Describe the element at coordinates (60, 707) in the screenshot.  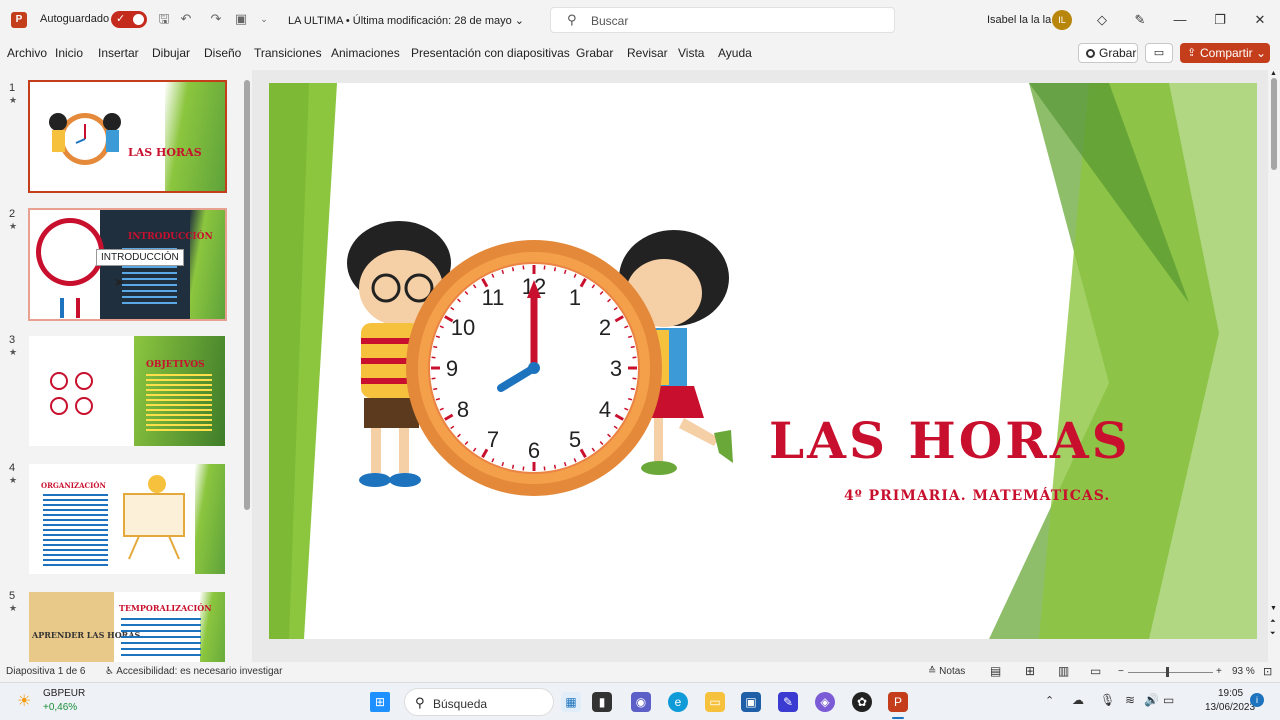
I see `stock-change: +0,46%` at that location.